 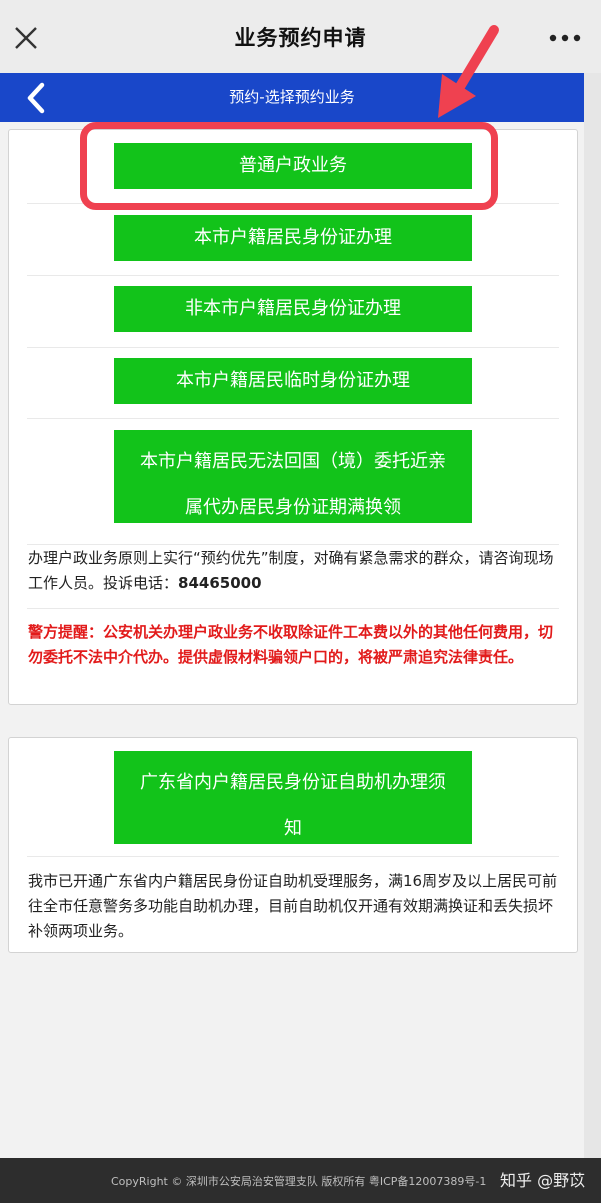 I want to click on nav-title: 预约-选择预约业务, so click(x=292, y=97).